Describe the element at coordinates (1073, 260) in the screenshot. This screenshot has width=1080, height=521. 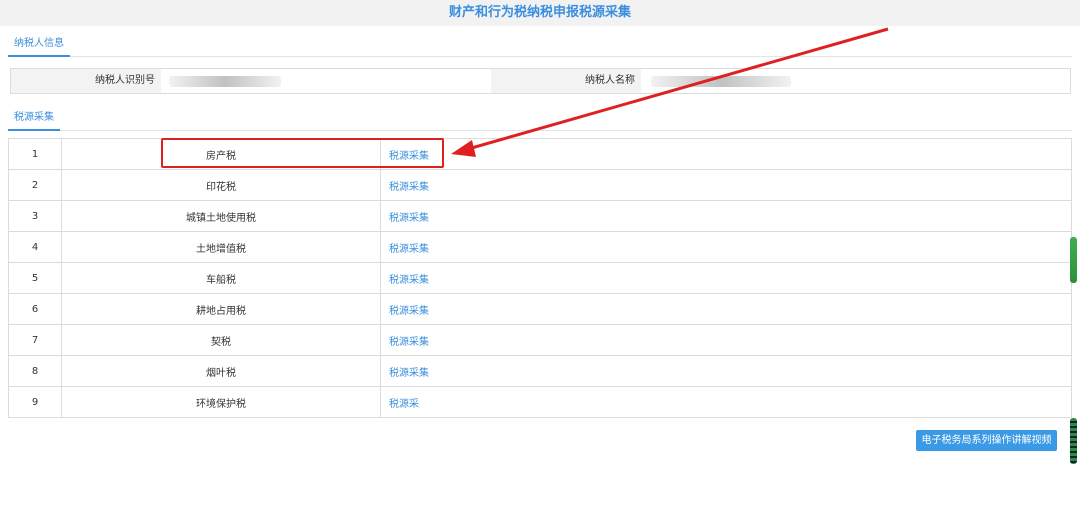
I see `scrollbar-thumb` at that location.